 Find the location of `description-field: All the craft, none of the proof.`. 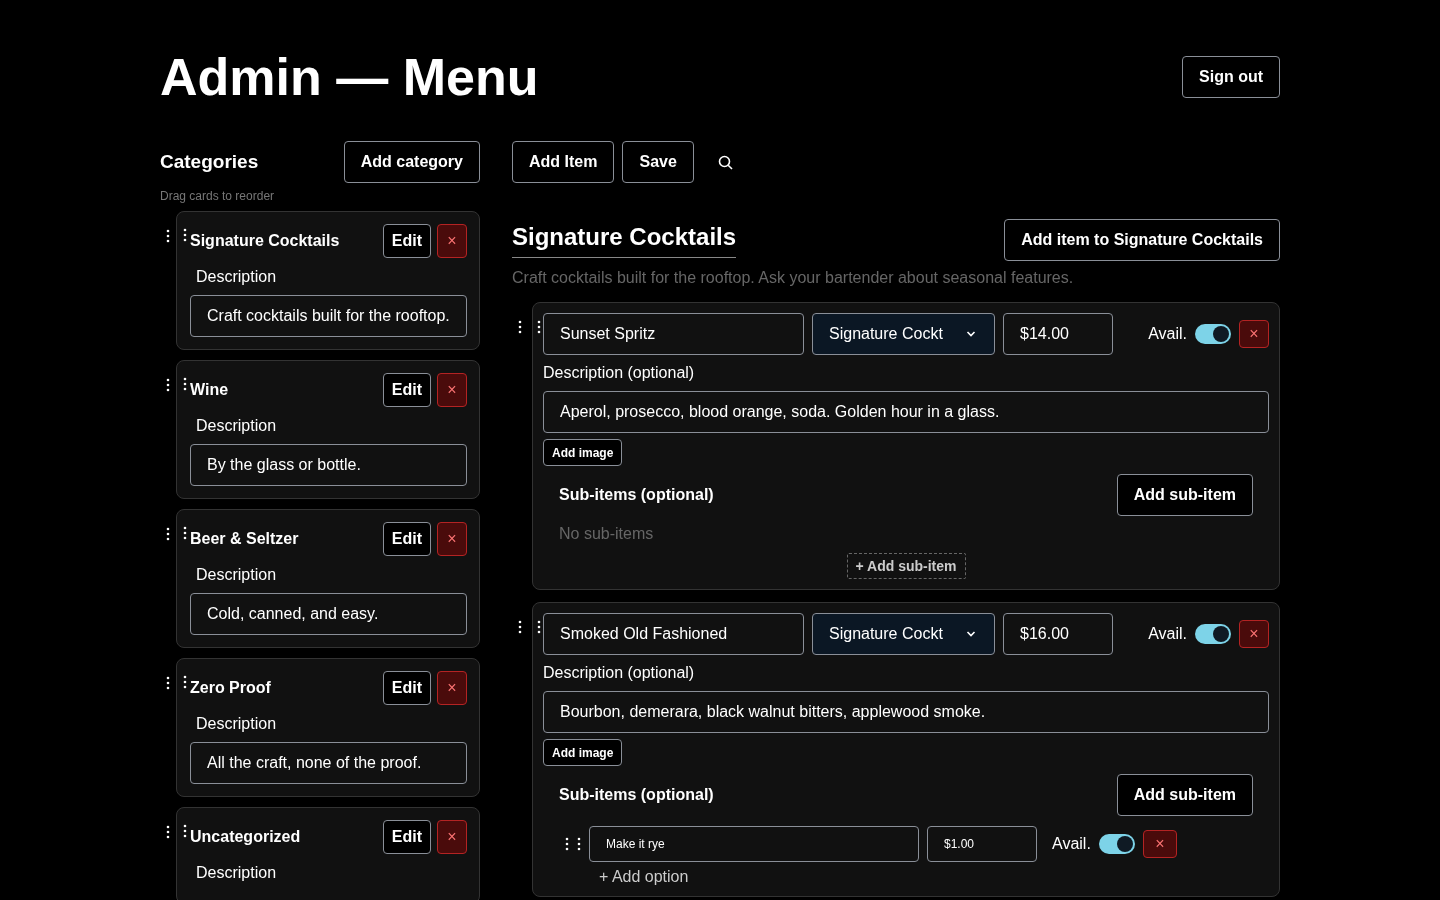

description-field: All the craft, none of the proof. is located at coordinates (328, 763).